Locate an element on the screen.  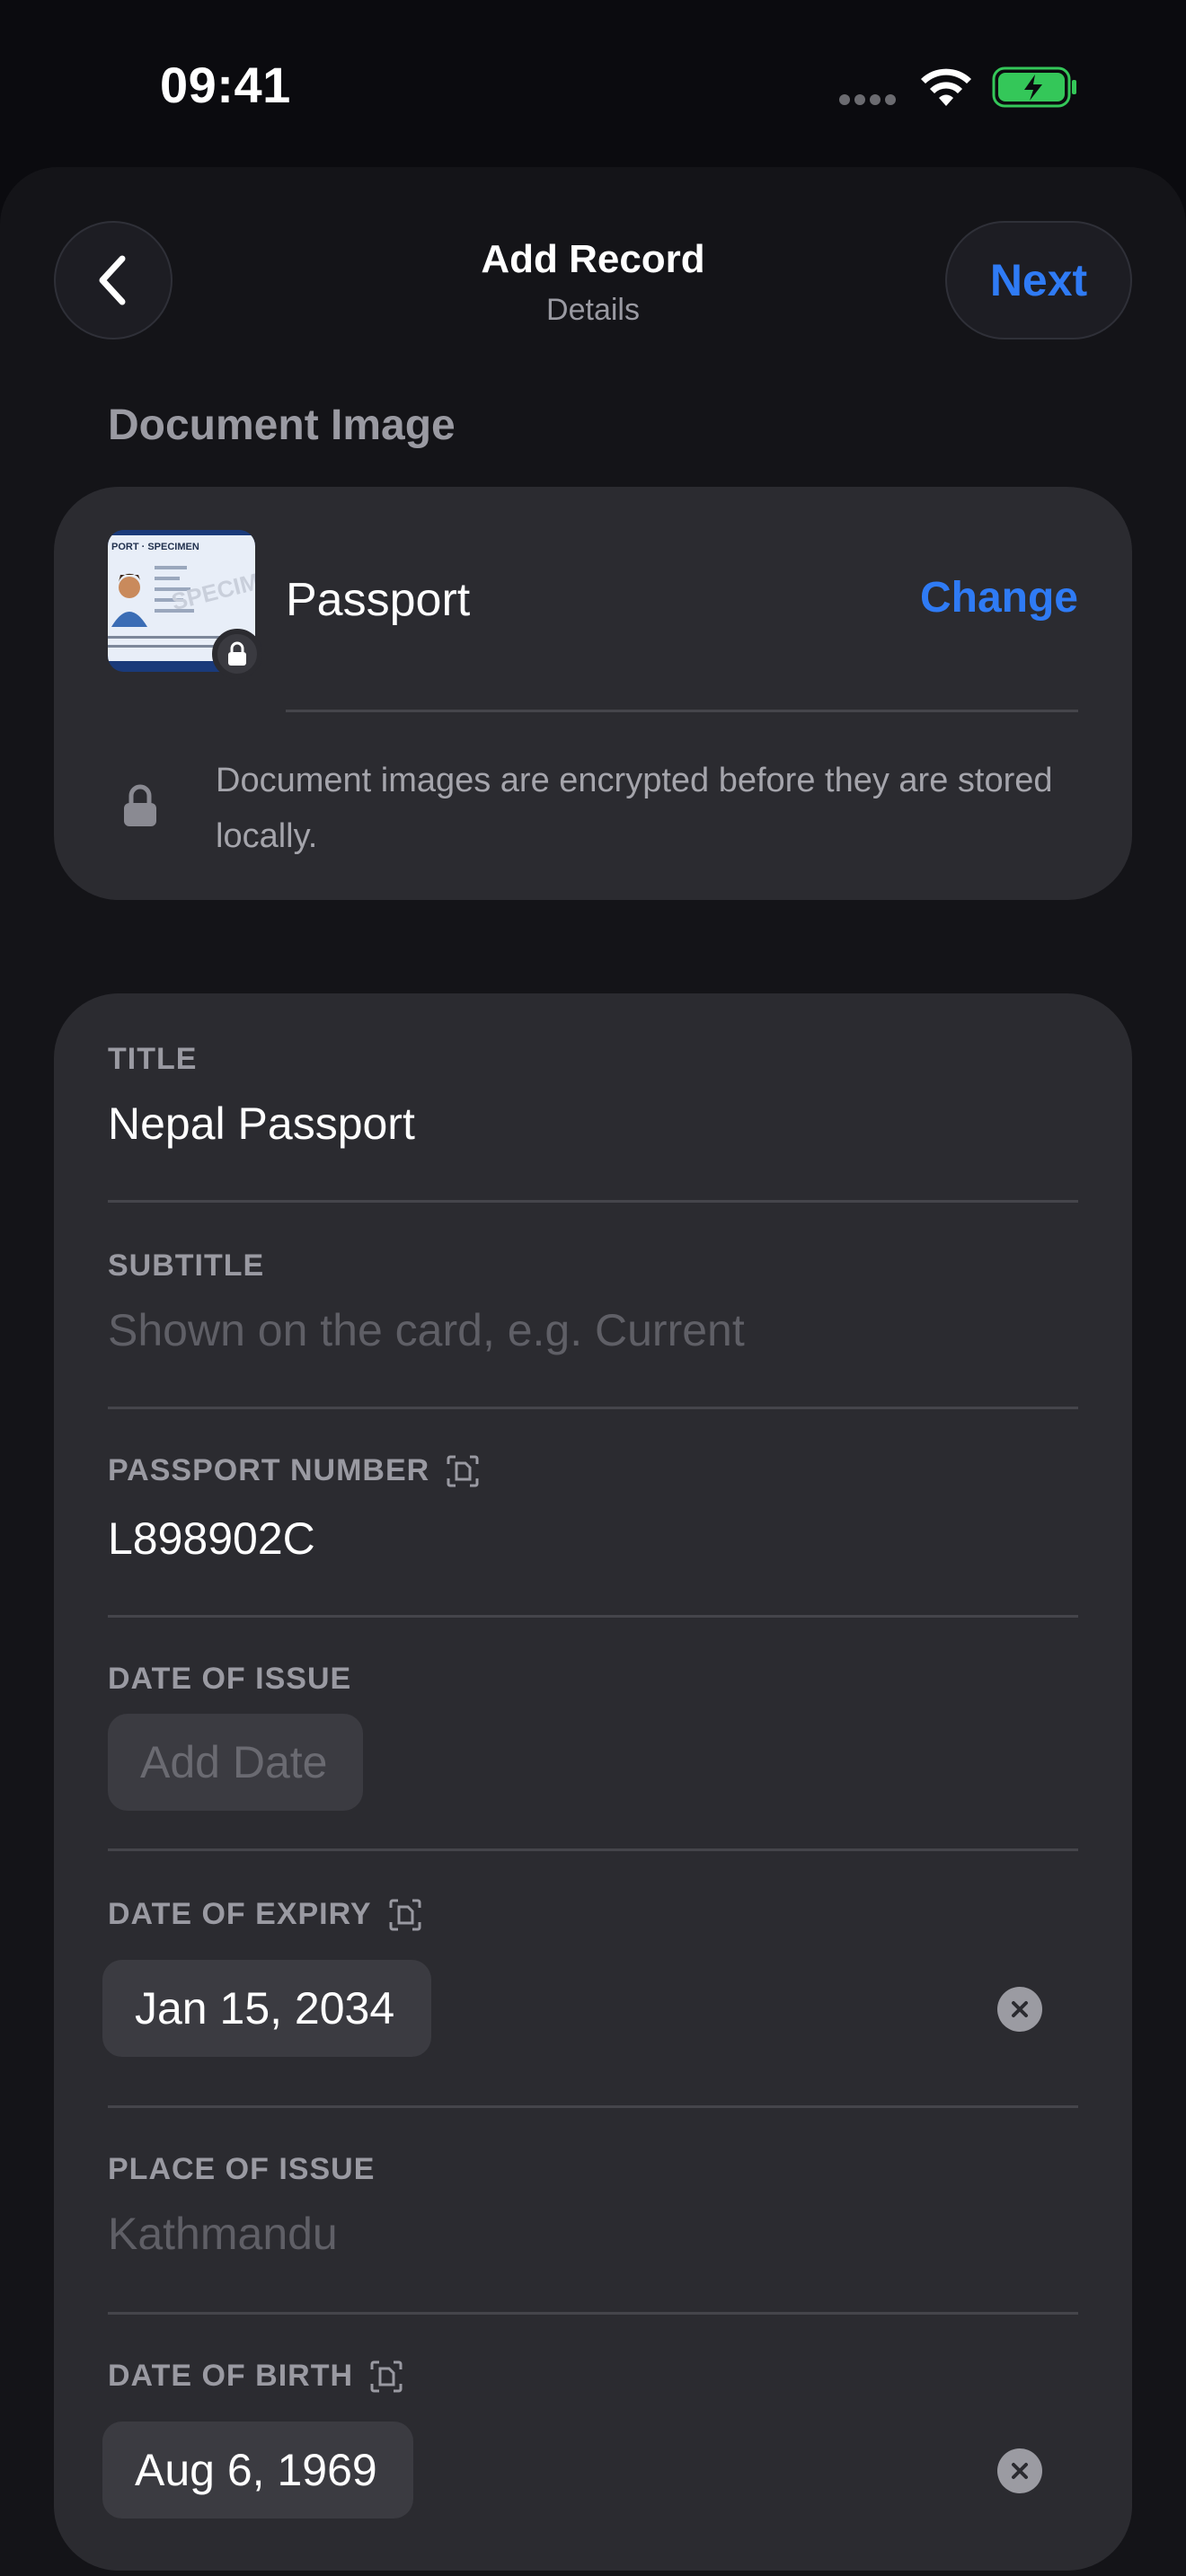
subtitle-field: SUBTITLE Shown on the card, e.g. Current is located at coordinates (593, 1315).